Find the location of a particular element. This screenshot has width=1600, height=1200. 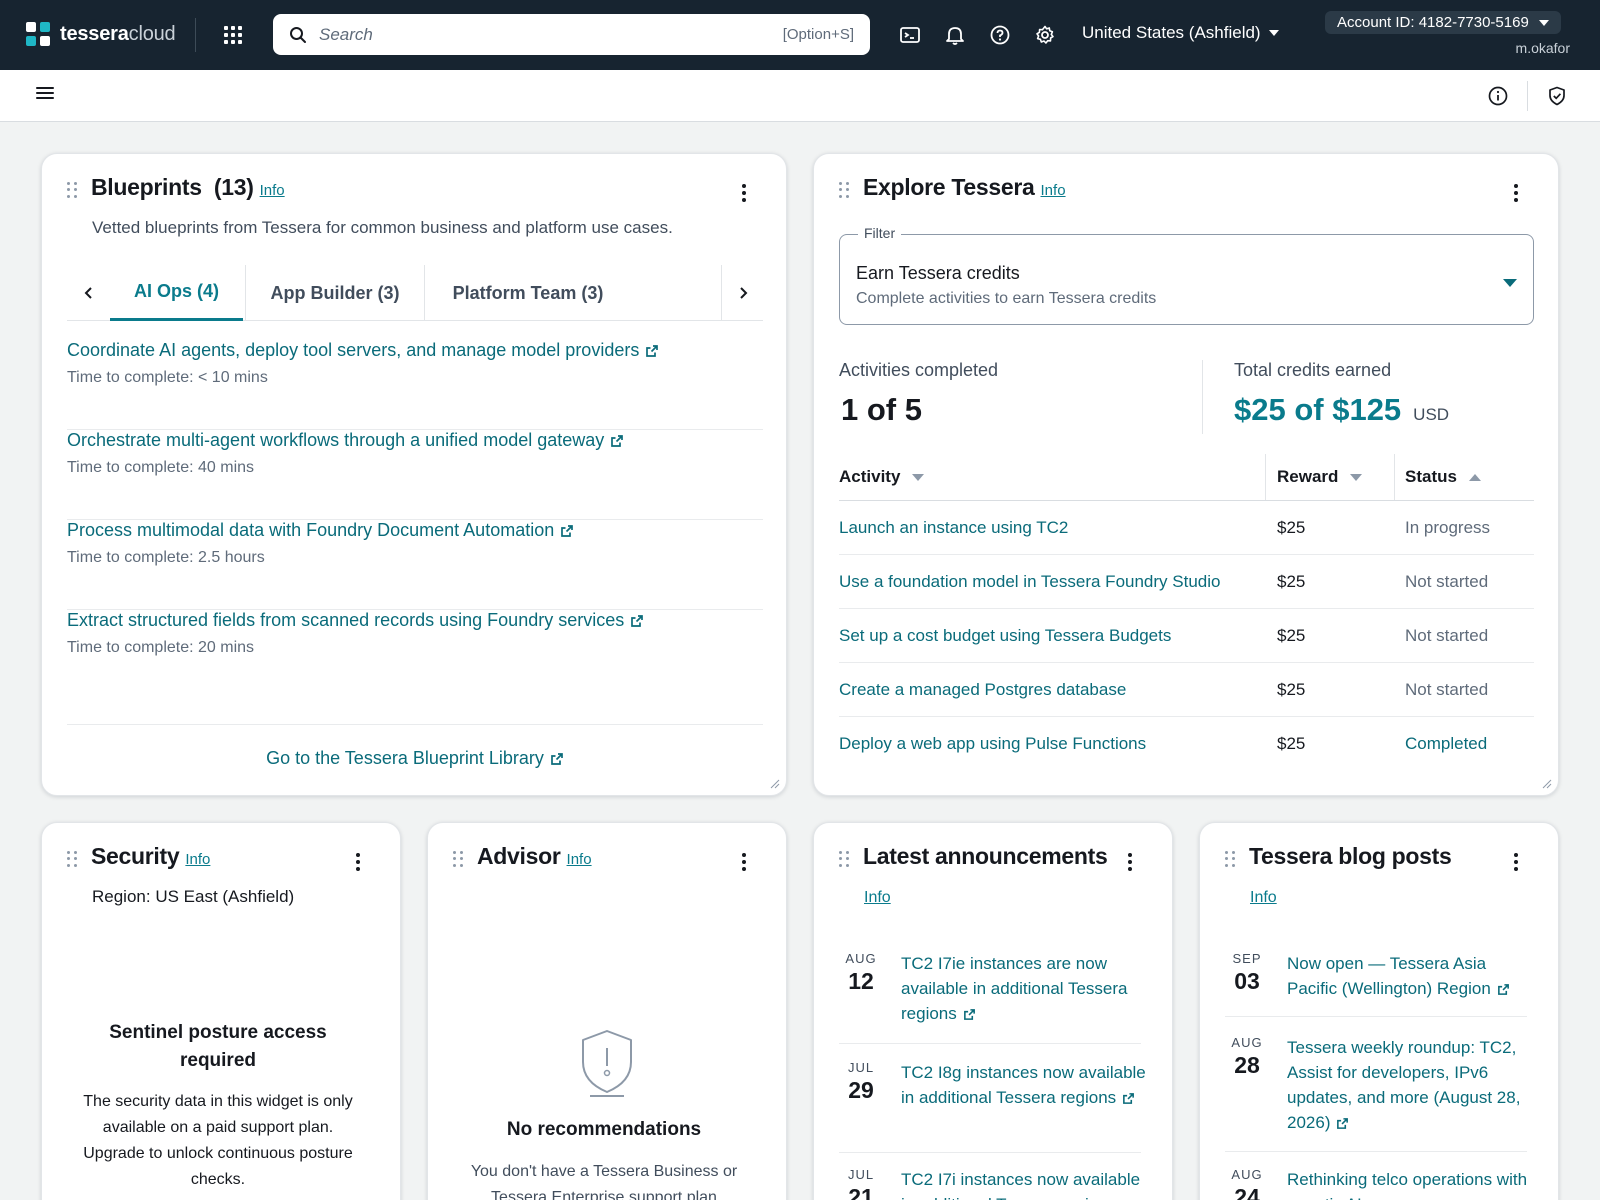

blog-date: AUG 24 is located at coordinates (1247, 1183).